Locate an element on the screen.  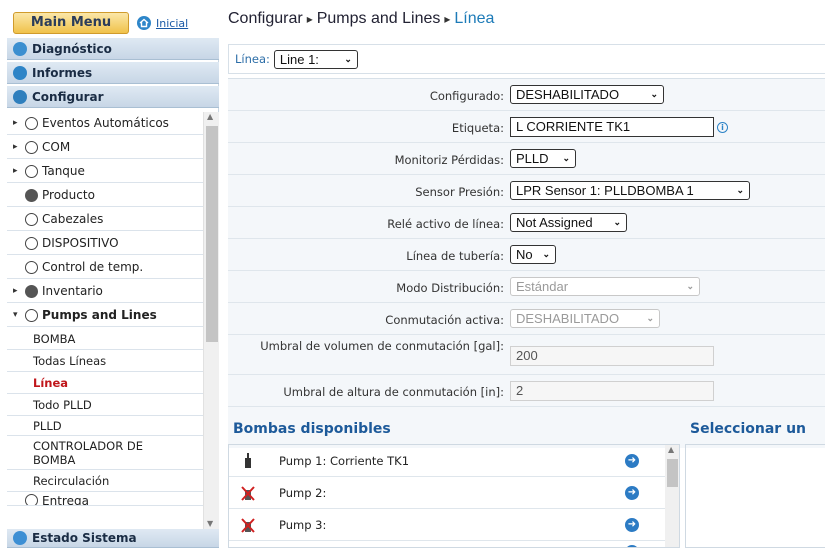
sidebar-header-estado-sistema: Estado Sistema is located at coordinates (113, 538).